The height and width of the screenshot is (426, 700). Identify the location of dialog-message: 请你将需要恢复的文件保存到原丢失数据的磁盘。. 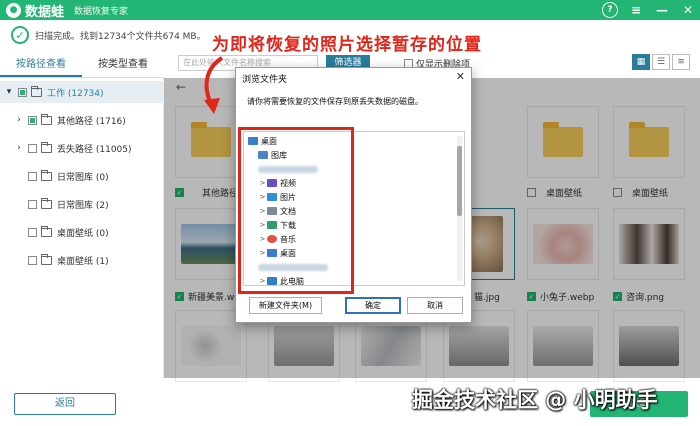
(335, 101).